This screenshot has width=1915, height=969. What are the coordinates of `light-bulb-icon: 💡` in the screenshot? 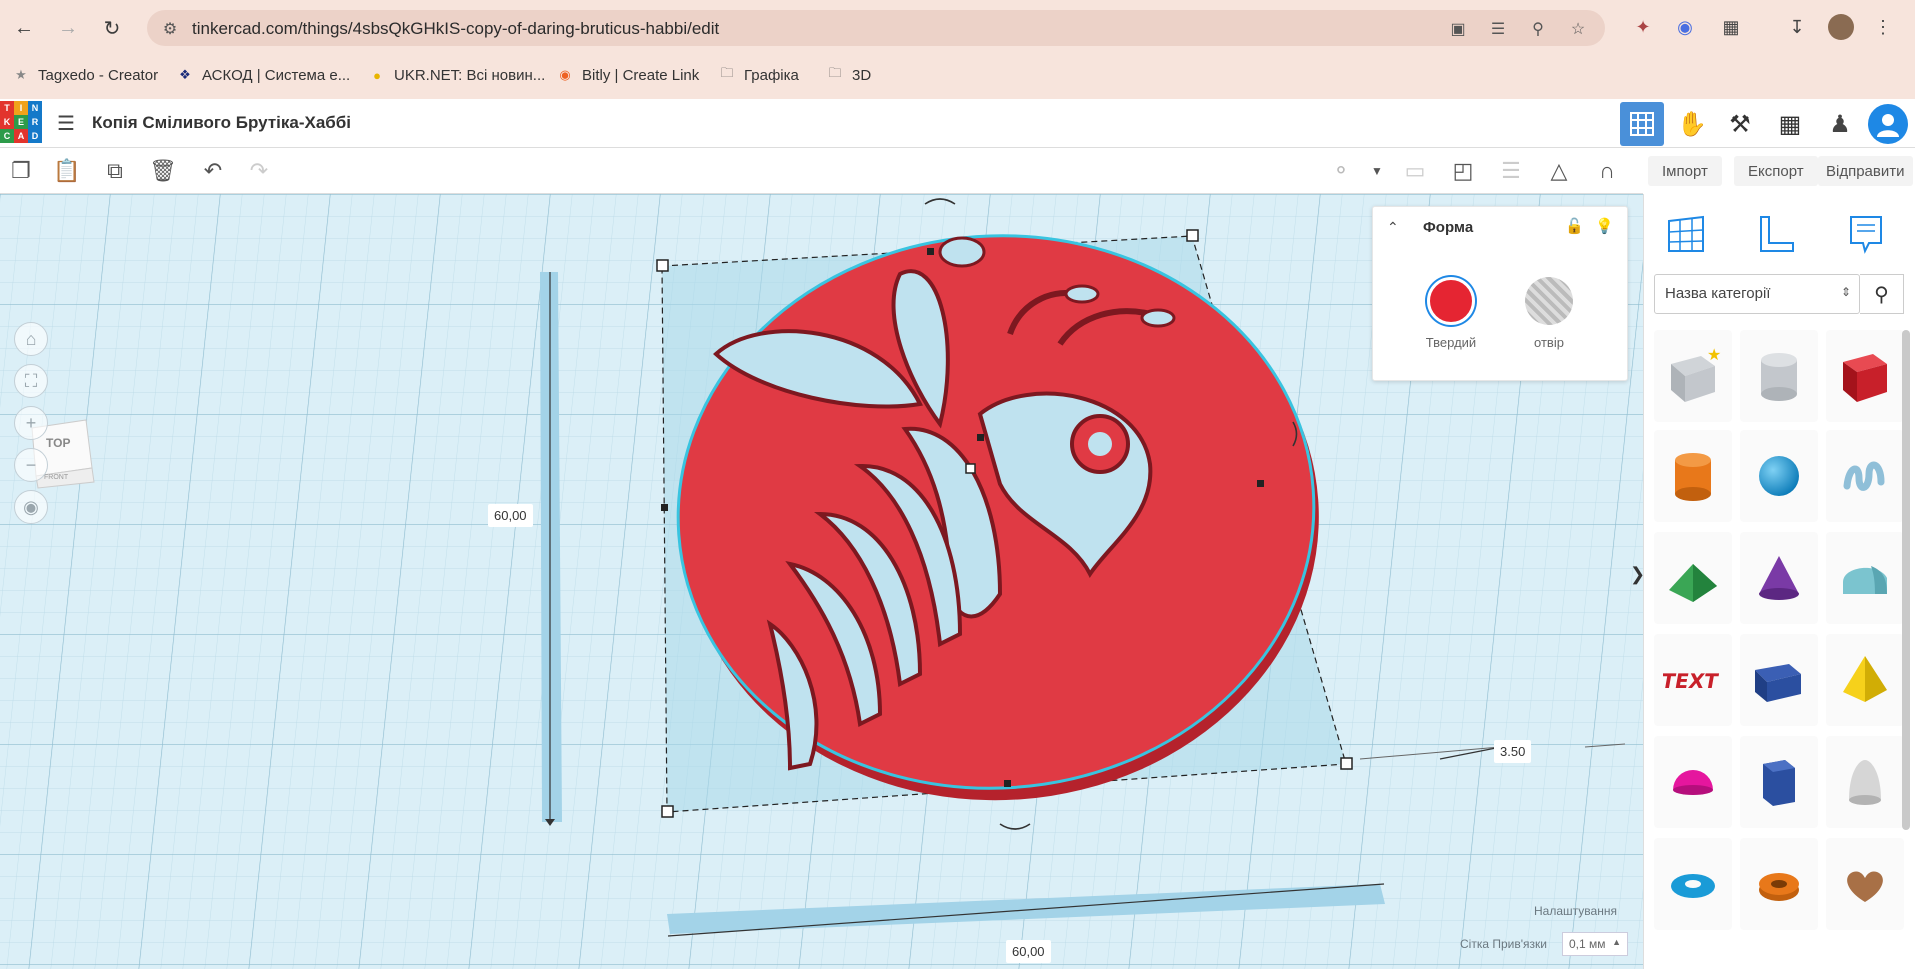 It's located at (1604, 226).